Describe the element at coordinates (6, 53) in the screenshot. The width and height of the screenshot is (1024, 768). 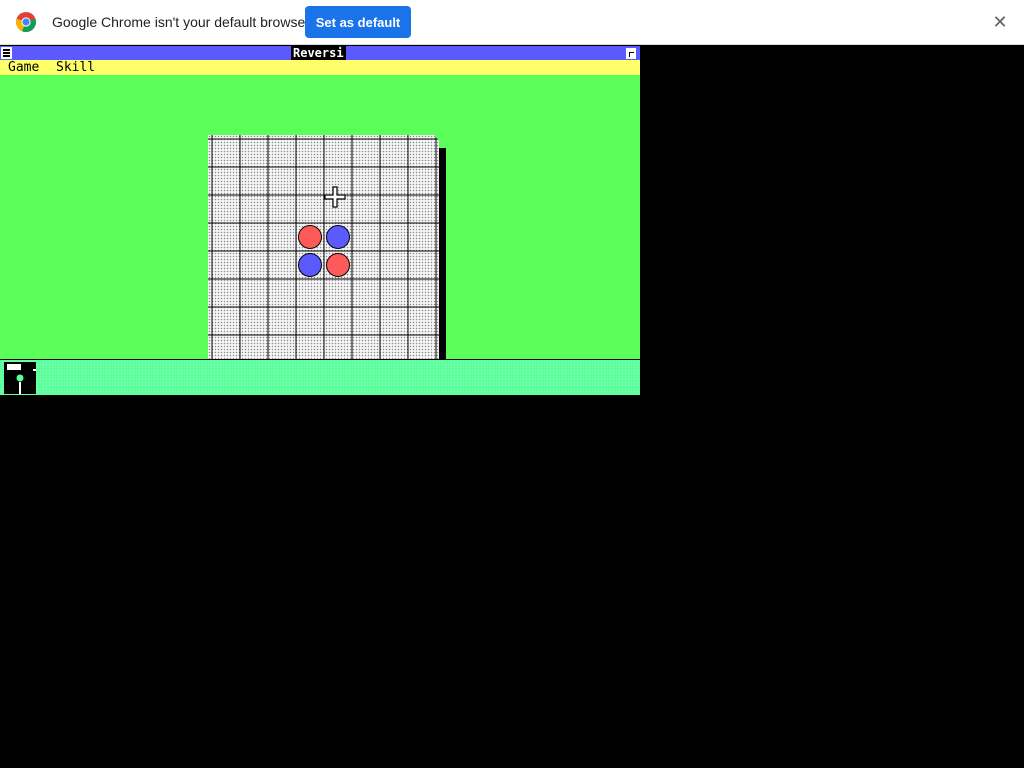
I see `system-menu-icon` at that location.